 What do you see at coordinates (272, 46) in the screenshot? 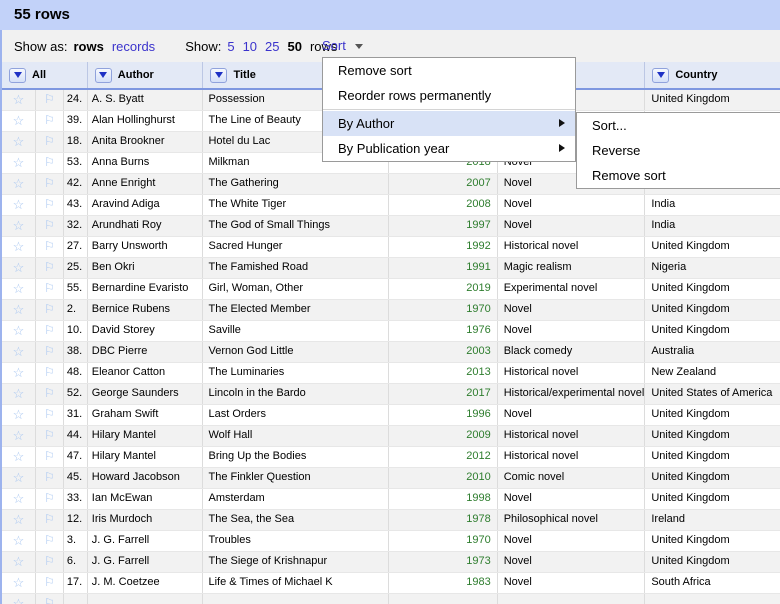
I see `page-size-25-link: 25` at bounding box center [272, 46].